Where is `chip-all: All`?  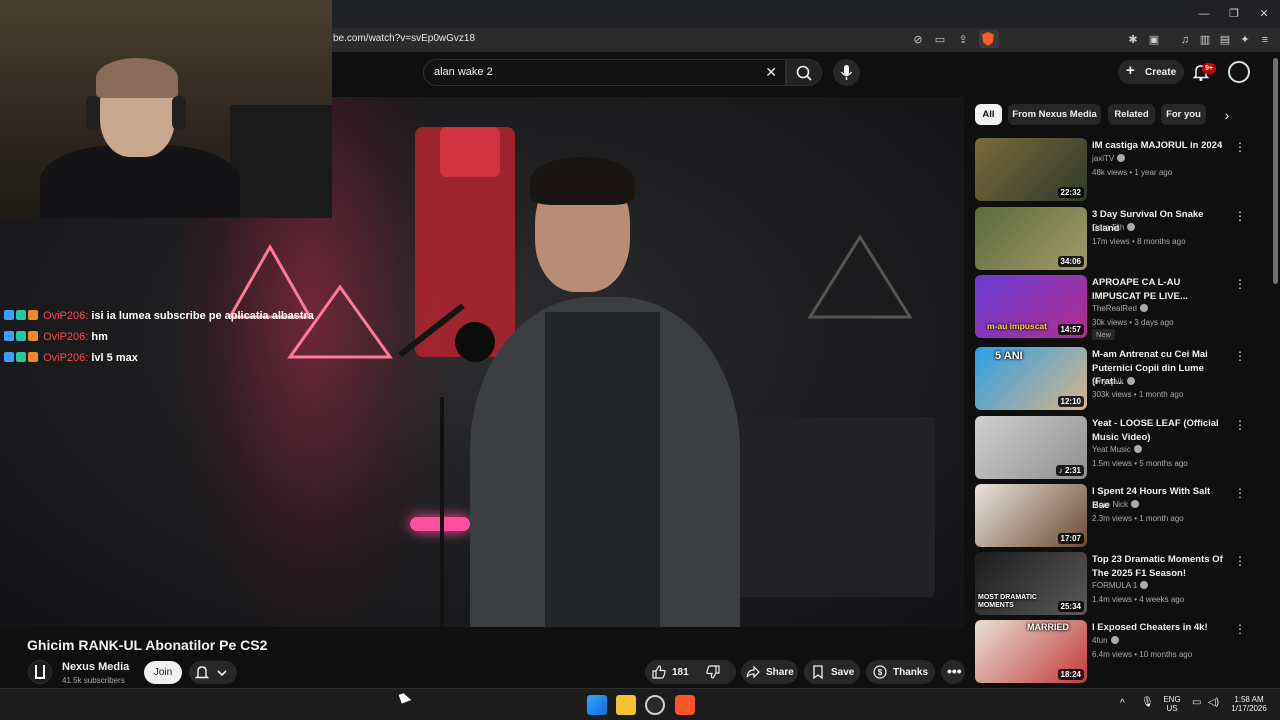
chip-all: All is located at coordinates (988, 114).